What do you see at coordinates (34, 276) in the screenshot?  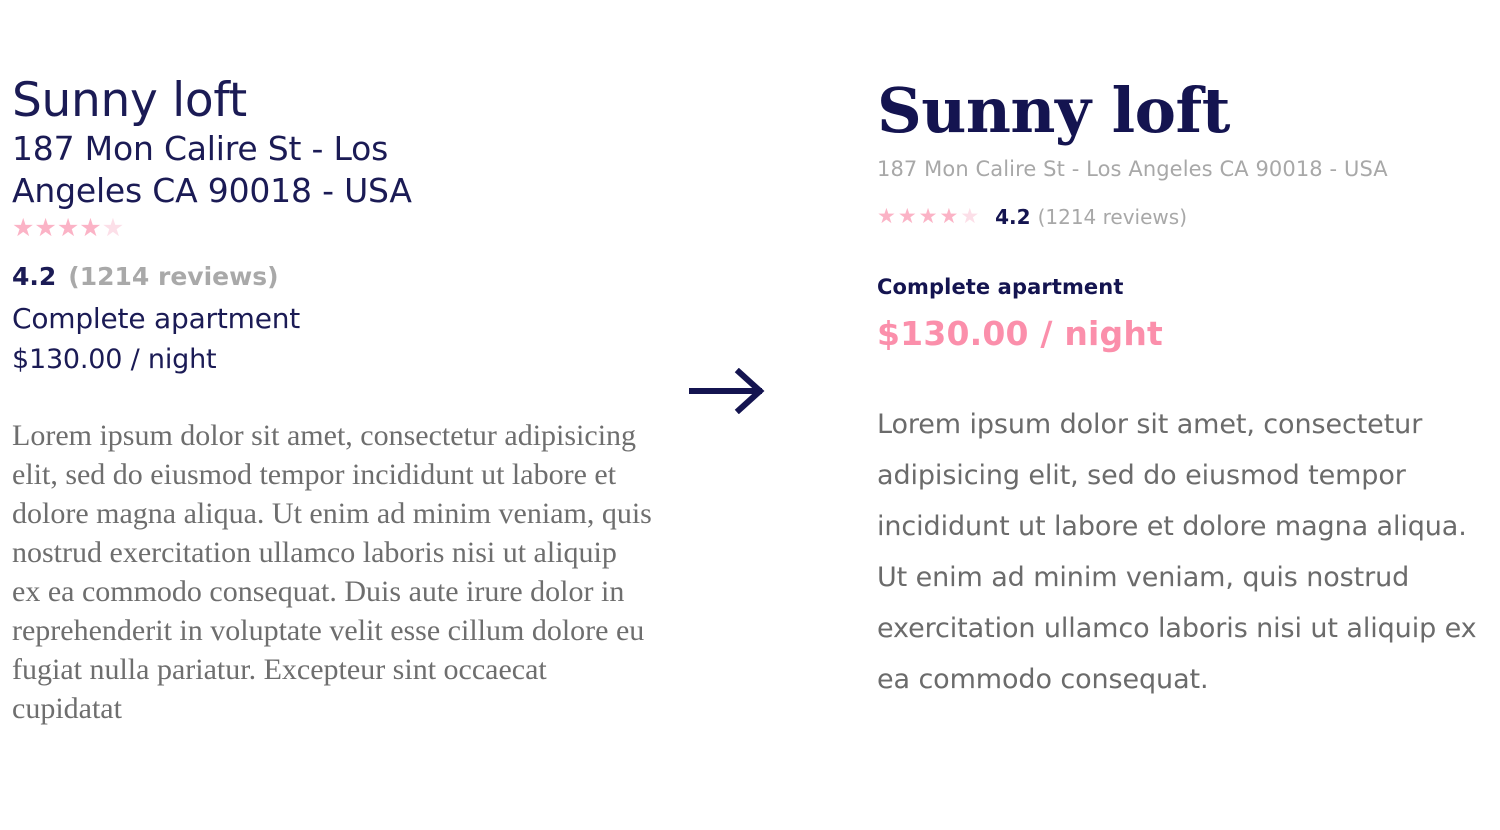 I see `before-rating-score: 4.2` at bounding box center [34, 276].